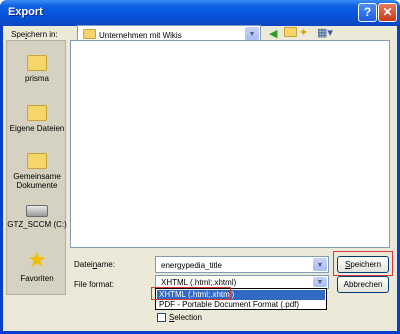 The width and height of the screenshot is (400, 334). Describe the element at coordinates (200, 13) in the screenshot. I see `title-bar: Export ? ✕` at that location.